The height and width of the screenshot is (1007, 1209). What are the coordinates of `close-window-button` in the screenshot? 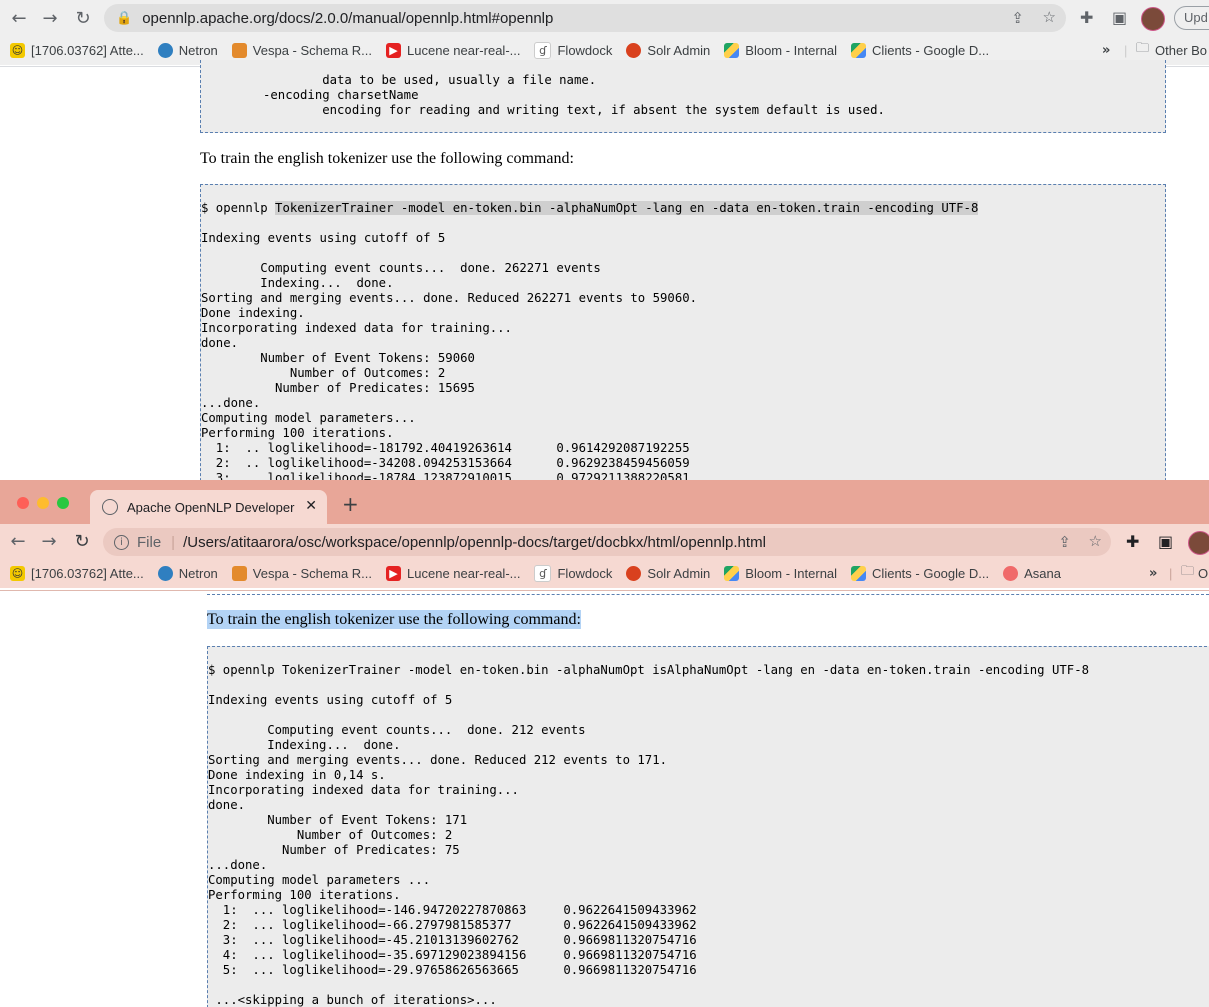 It's located at (23, 503).